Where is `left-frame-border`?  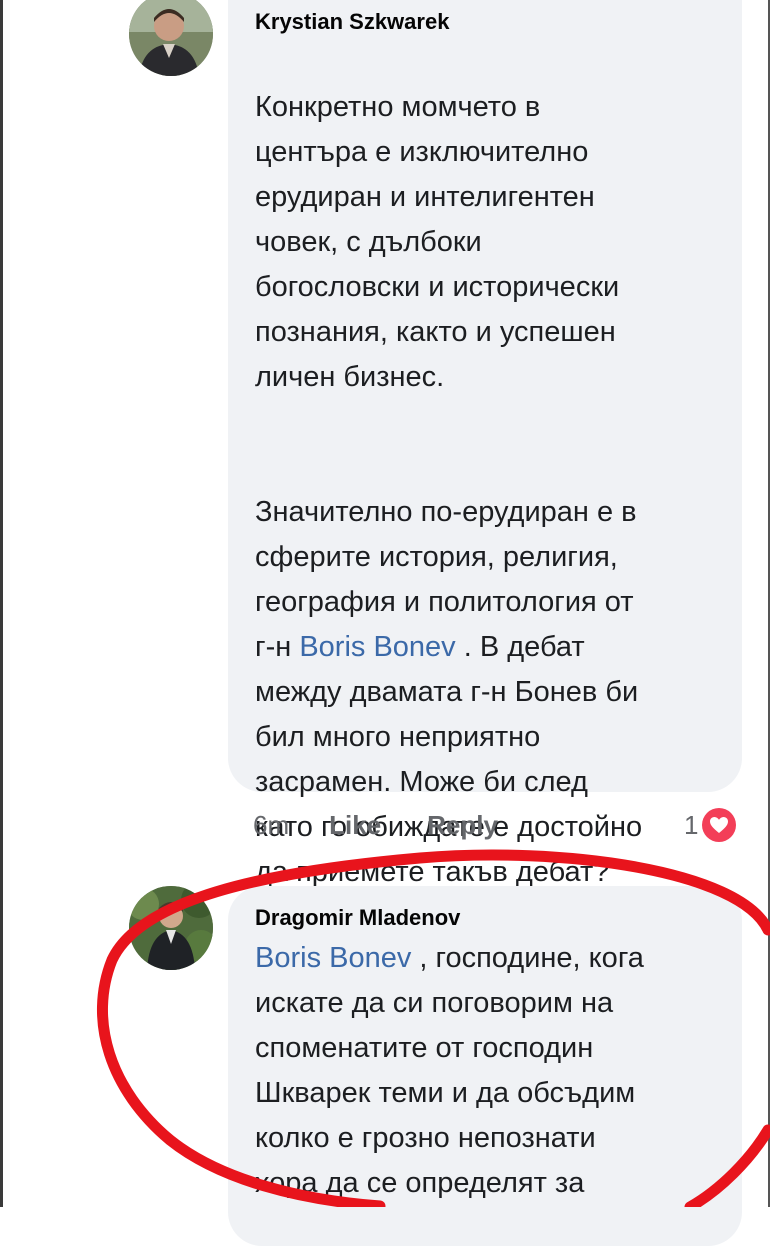
left-frame-border is located at coordinates (1, 603).